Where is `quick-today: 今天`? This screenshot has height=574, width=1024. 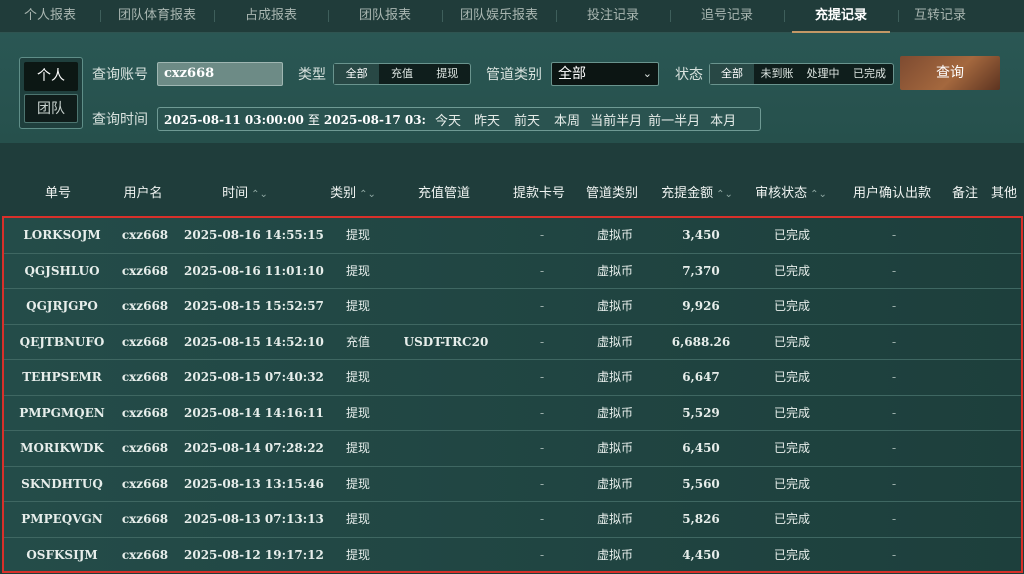
quick-today: 今天 is located at coordinates (448, 119).